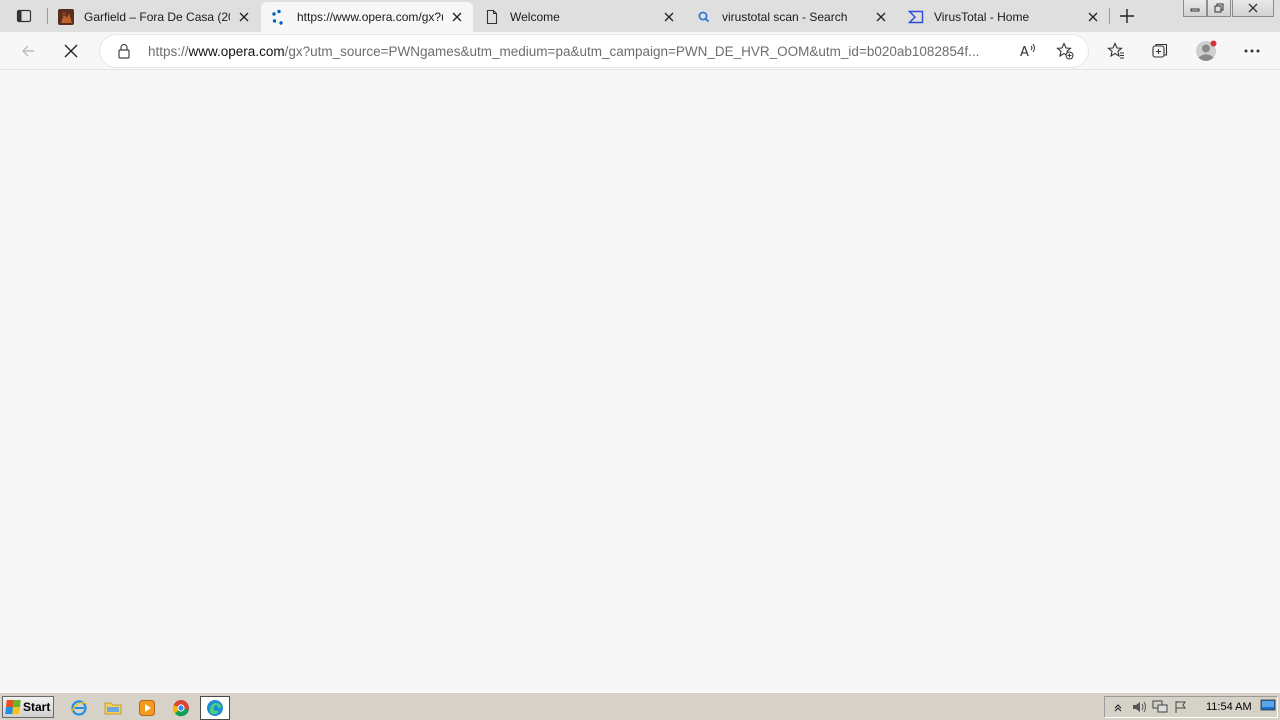  What do you see at coordinates (37, 707) in the screenshot?
I see `start-label: Start` at bounding box center [37, 707].